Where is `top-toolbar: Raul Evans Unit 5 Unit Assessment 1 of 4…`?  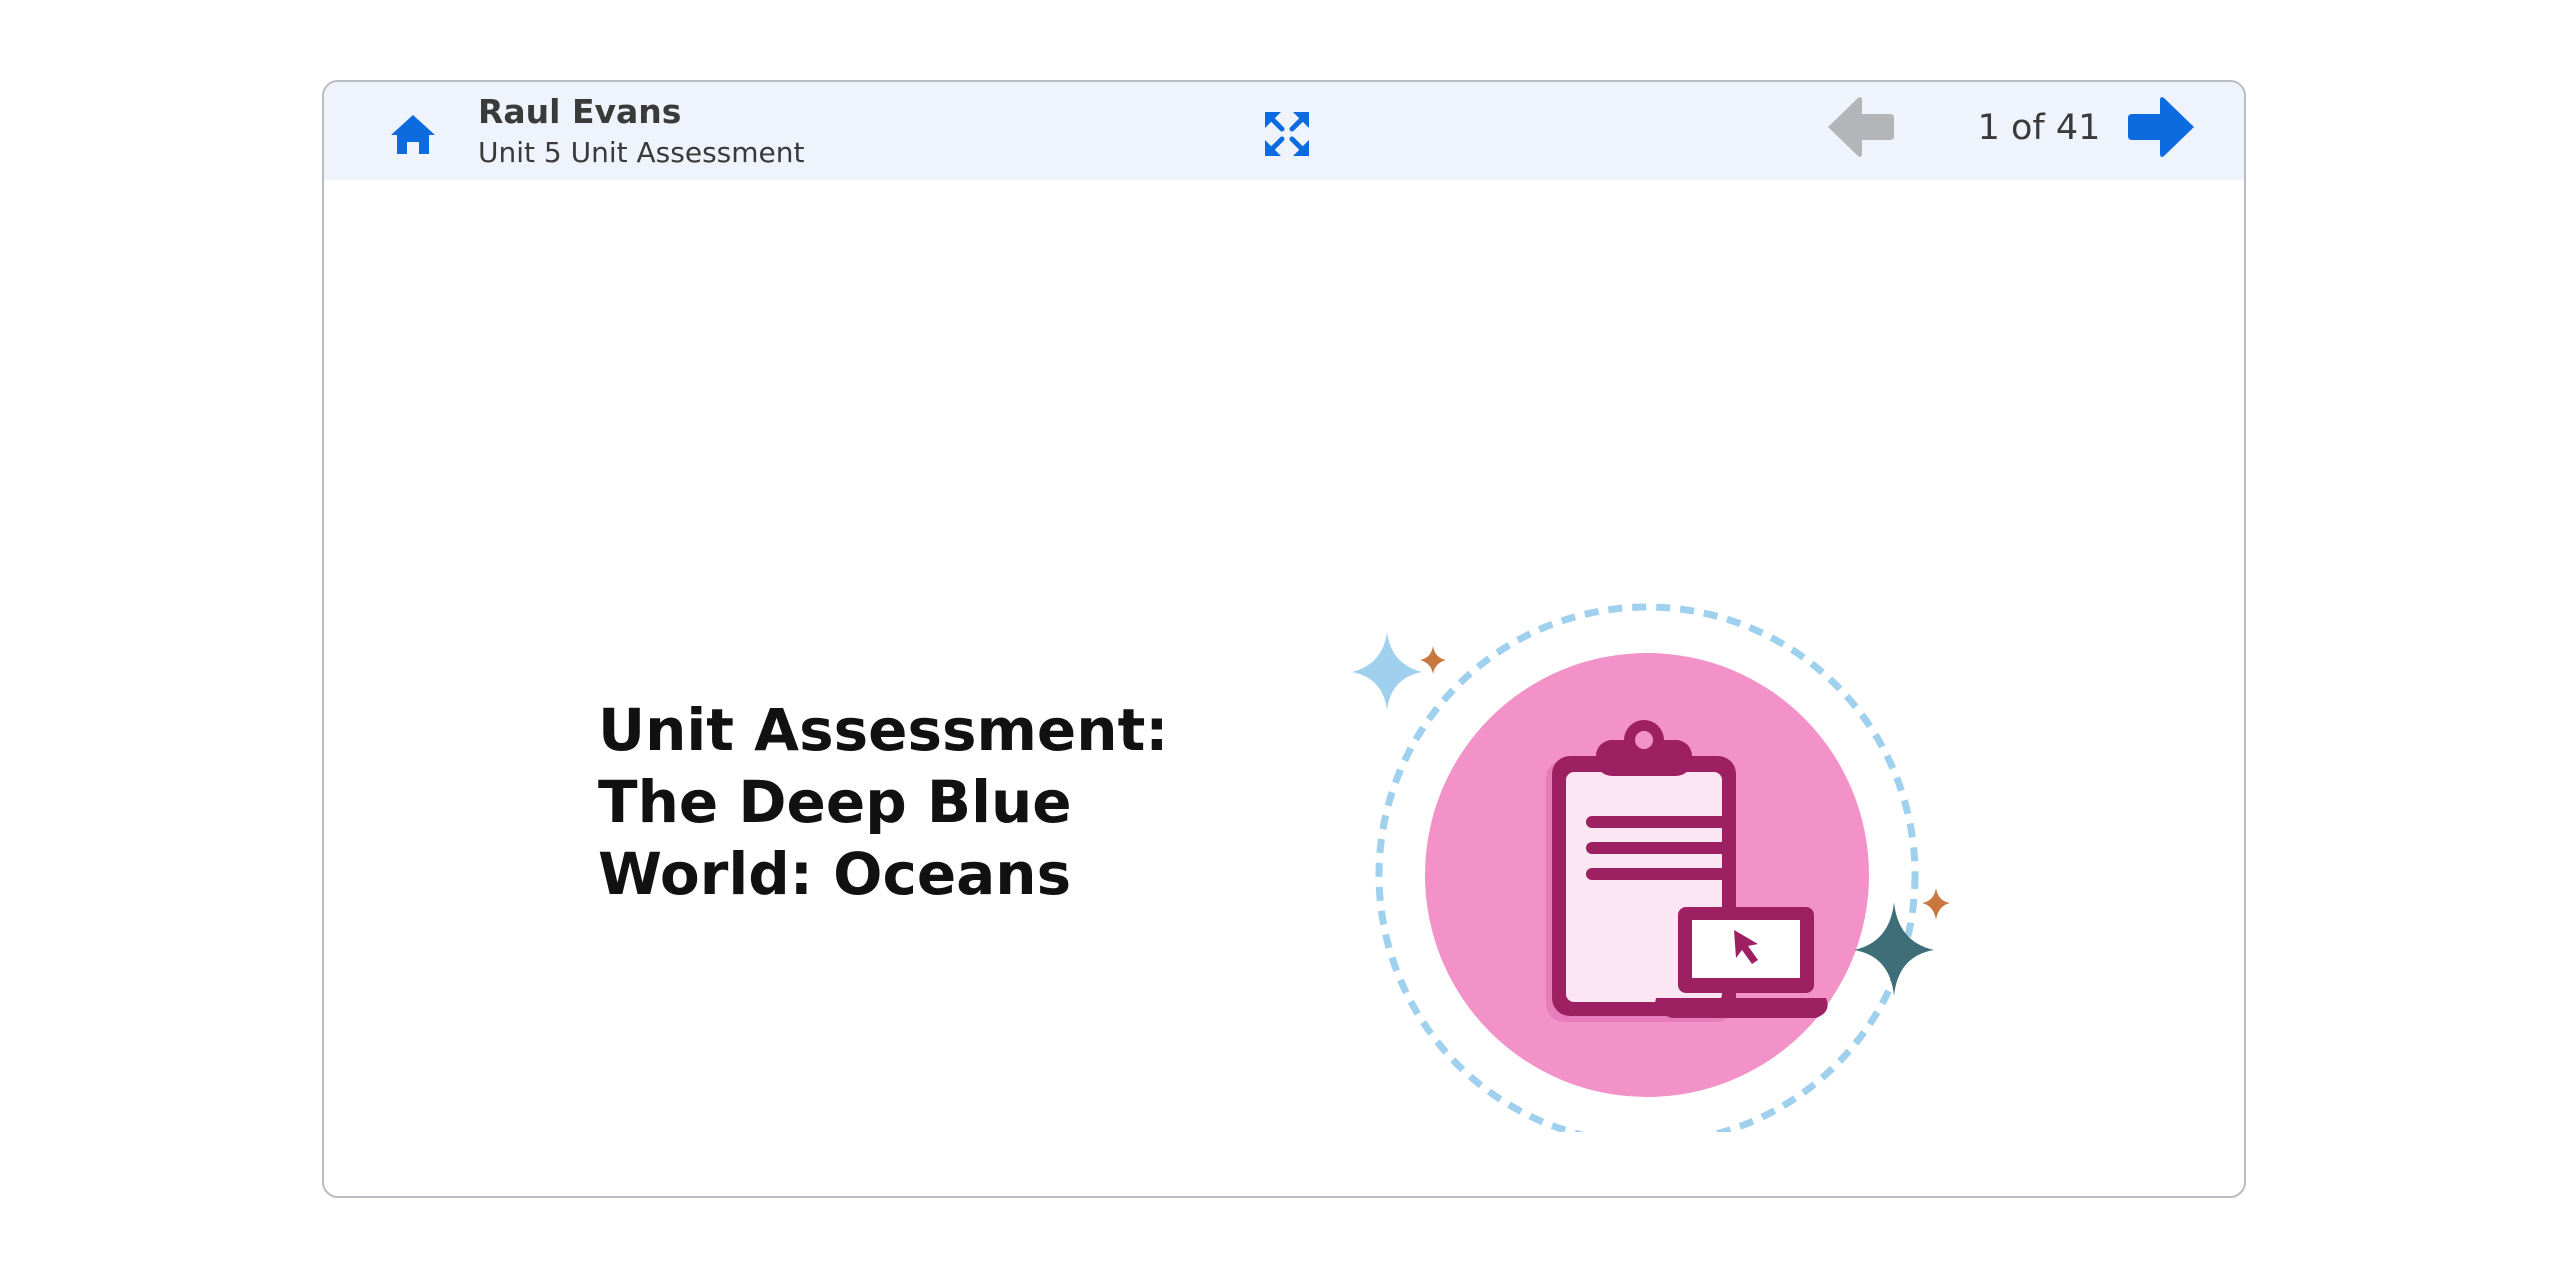 top-toolbar: Raul Evans Unit 5 Unit Assessment 1 of 4… is located at coordinates (1284, 131).